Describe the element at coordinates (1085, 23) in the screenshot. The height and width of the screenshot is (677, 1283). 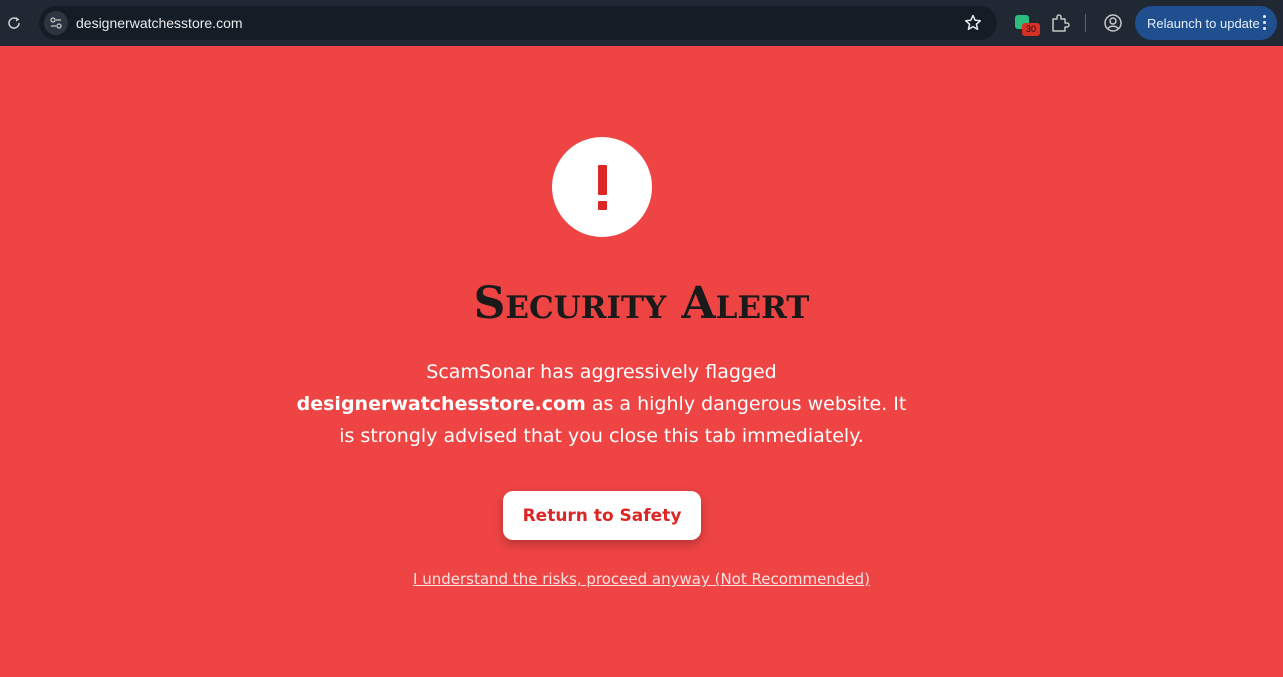
I see `toolbar-divider` at that location.